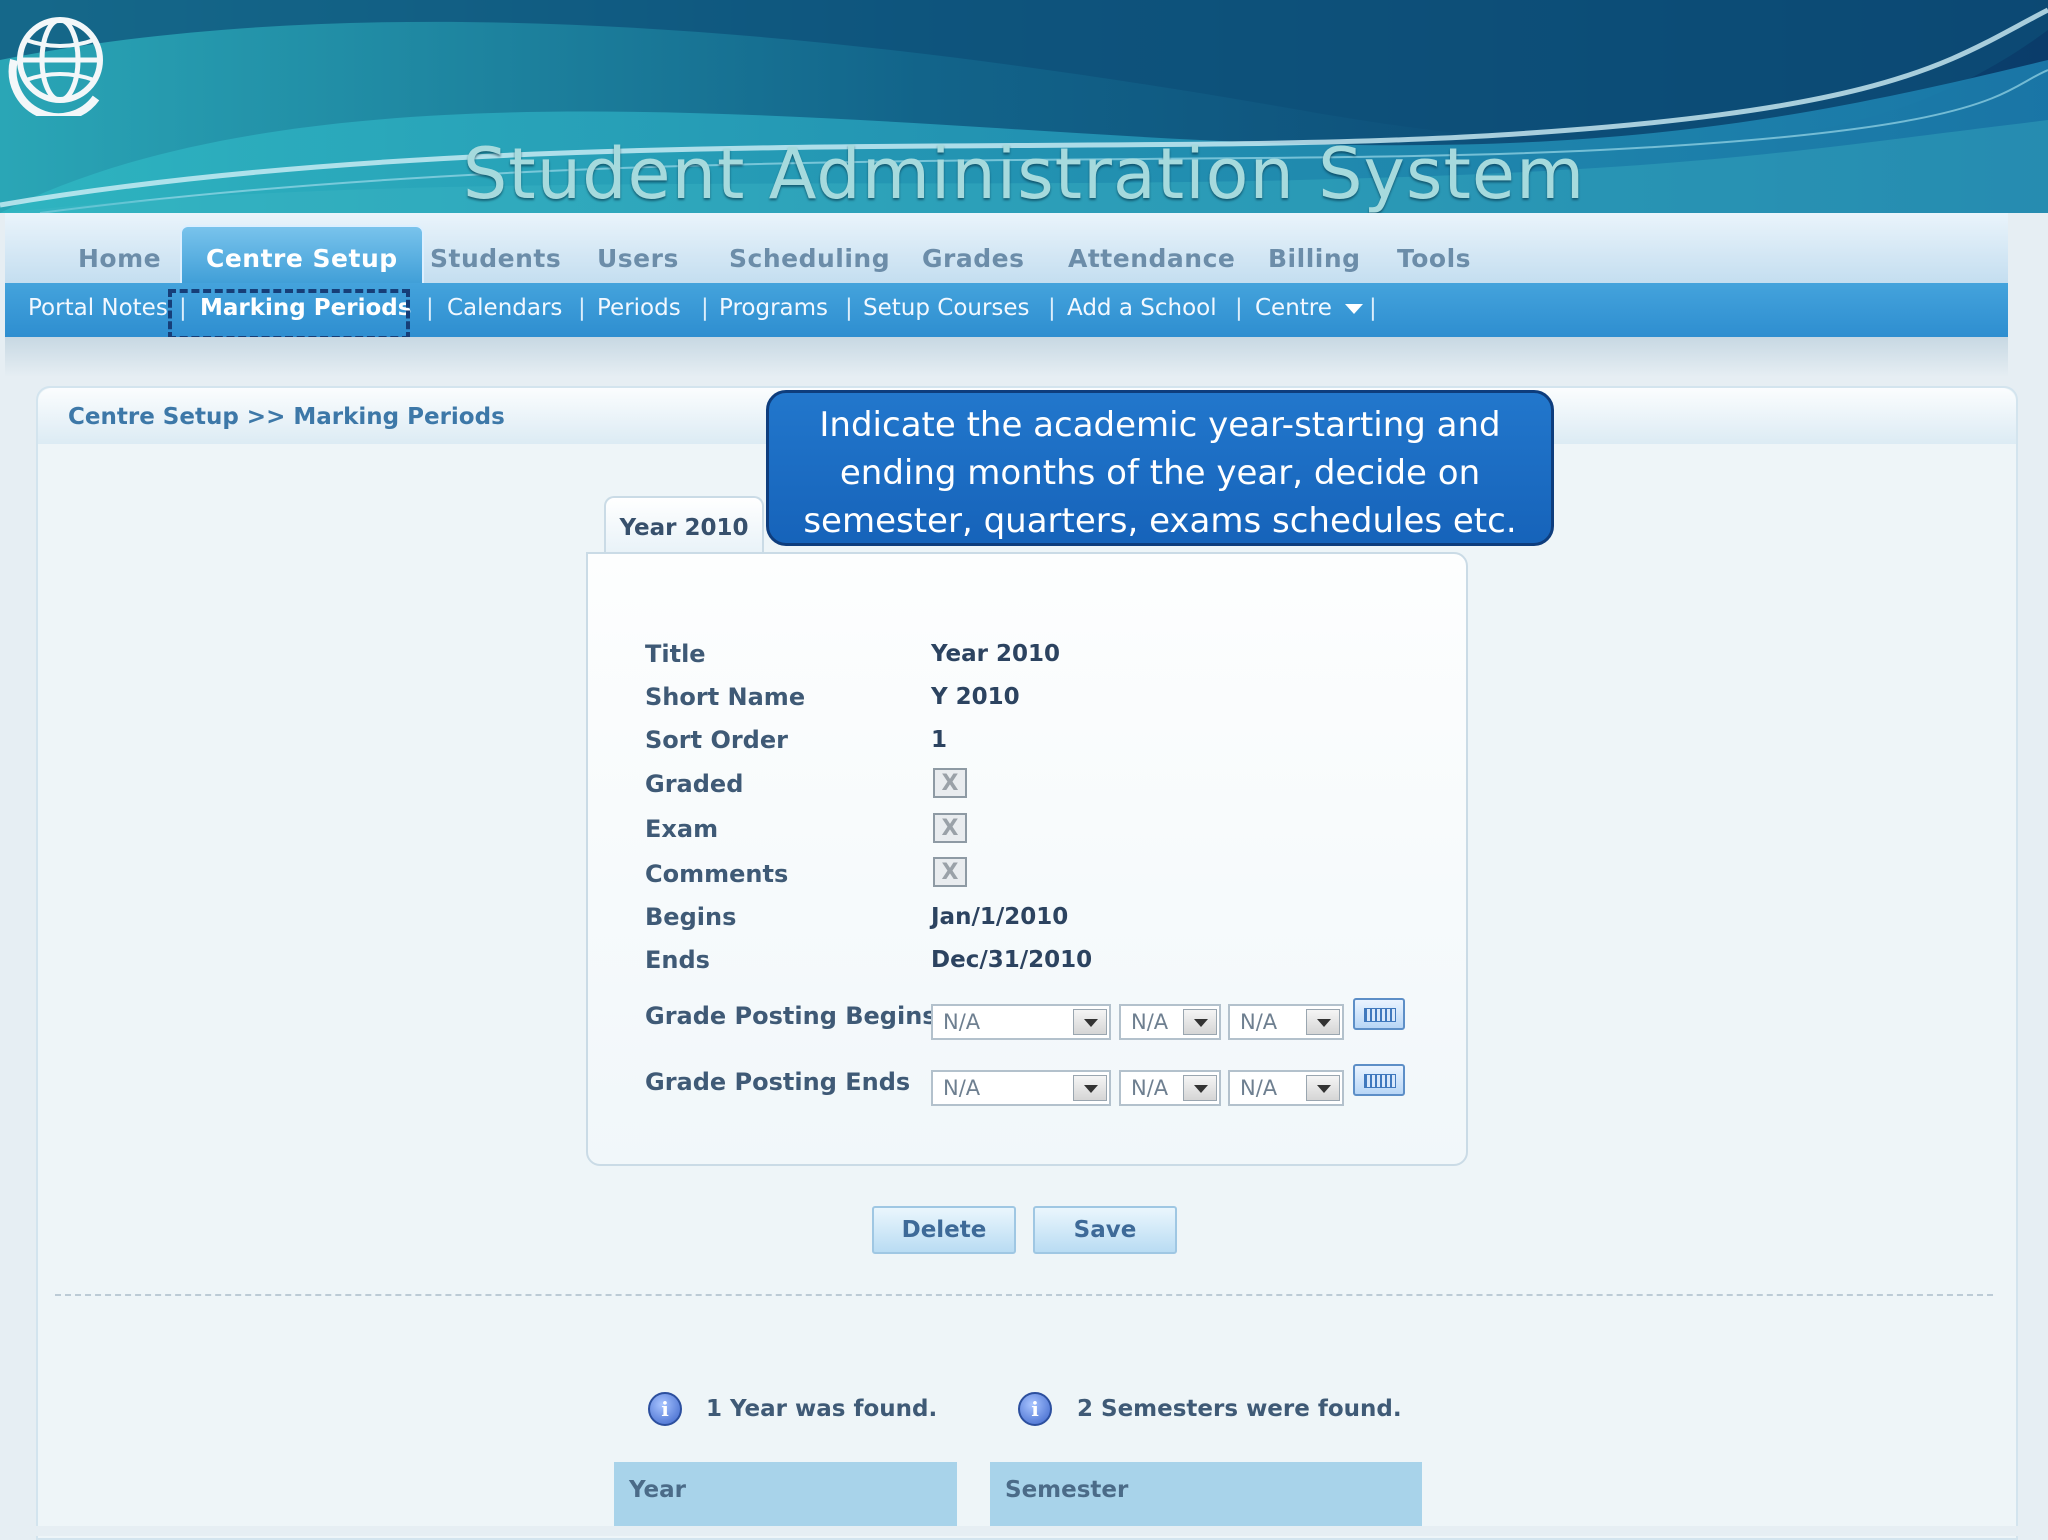 The width and height of the screenshot is (2048, 1540). Describe the element at coordinates (950, 828) in the screenshot. I see `exam-checkbox: X` at that location.